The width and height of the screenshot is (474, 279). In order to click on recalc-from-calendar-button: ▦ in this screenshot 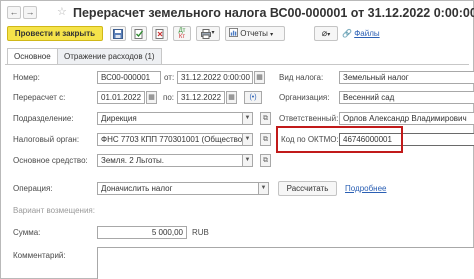, I will do `click(151, 97)`.